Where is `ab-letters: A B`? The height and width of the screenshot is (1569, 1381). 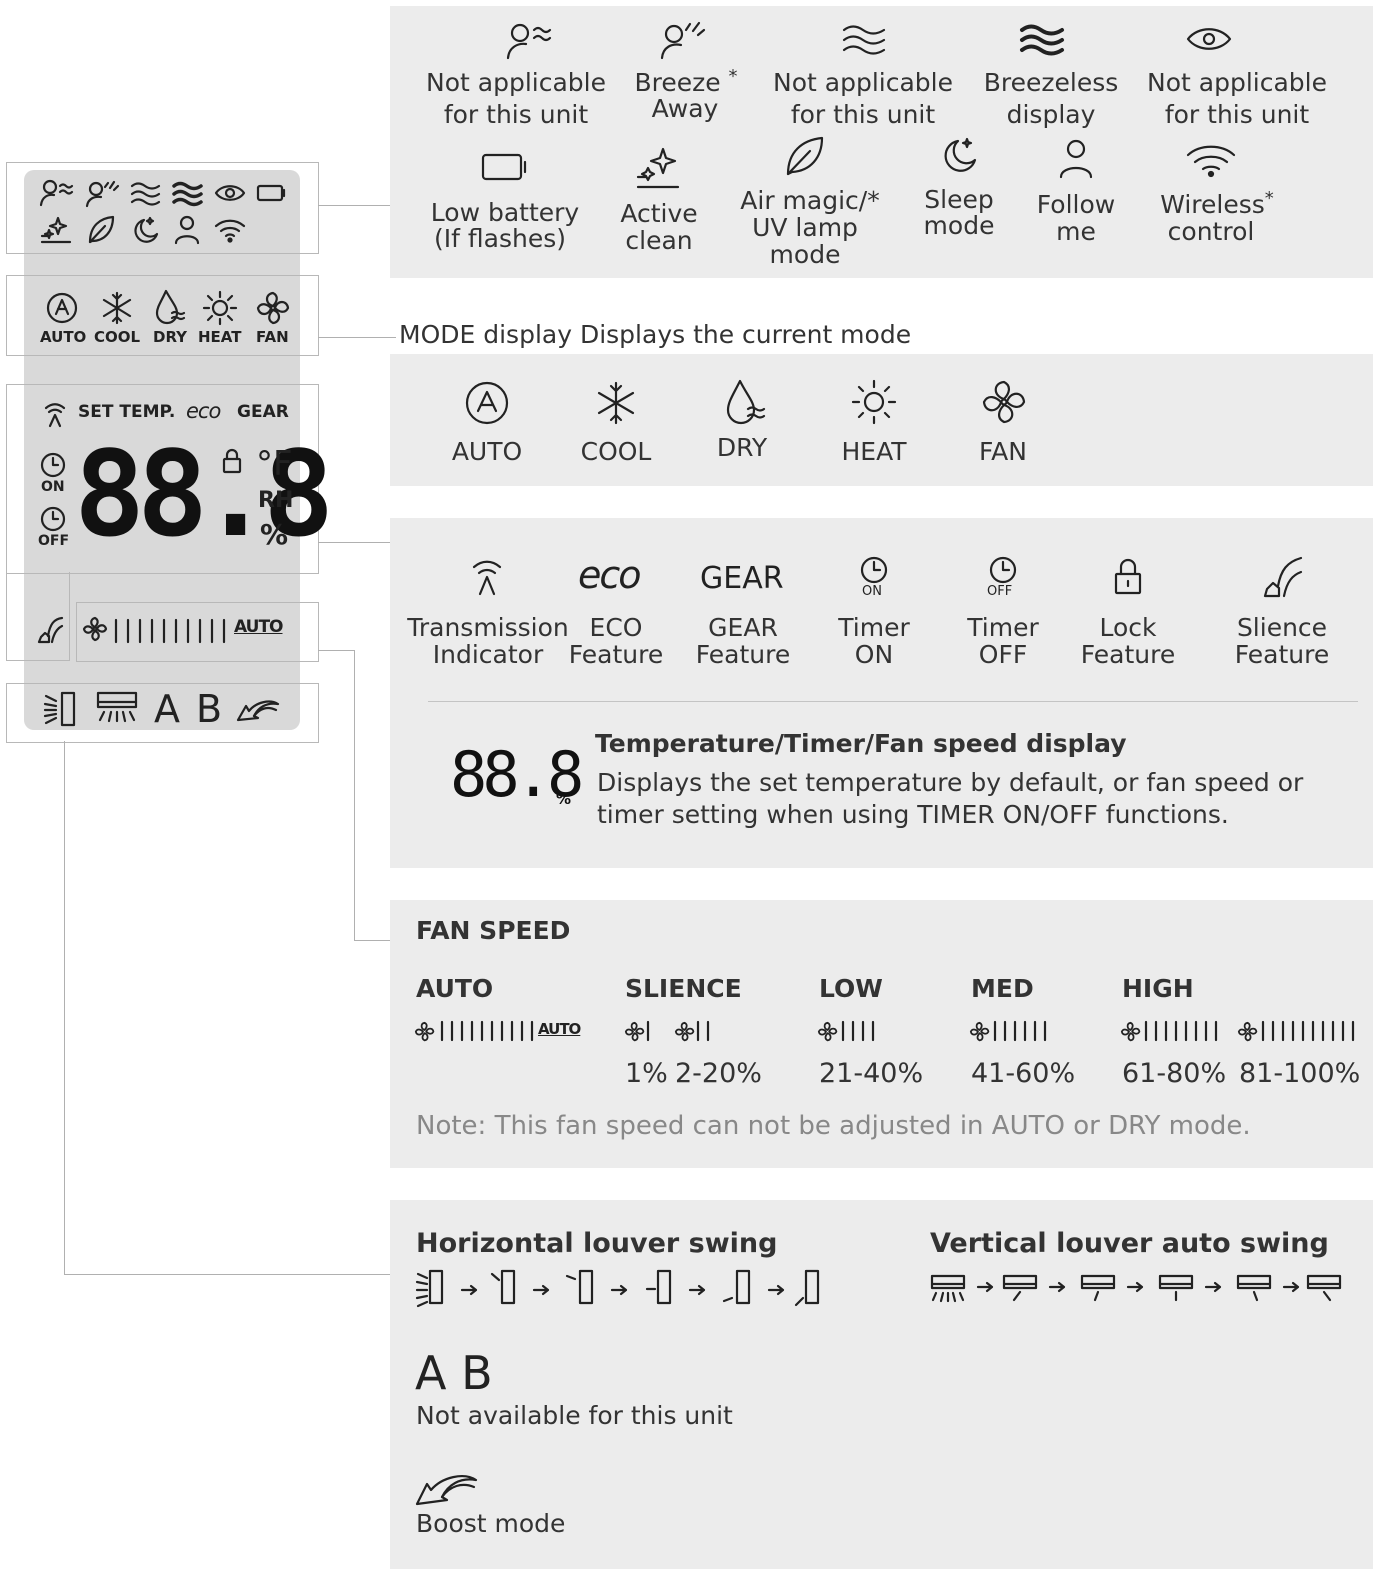 ab-letters: A B is located at coordinates (454, 1373).